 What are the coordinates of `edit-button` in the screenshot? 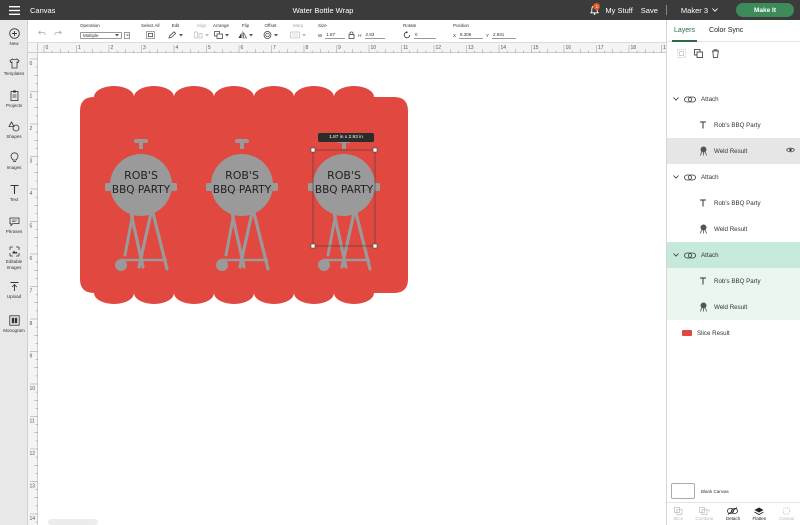 It's located at (175, 35).